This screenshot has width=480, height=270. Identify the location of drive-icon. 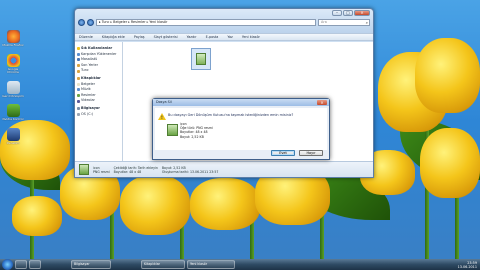
(78, 114).